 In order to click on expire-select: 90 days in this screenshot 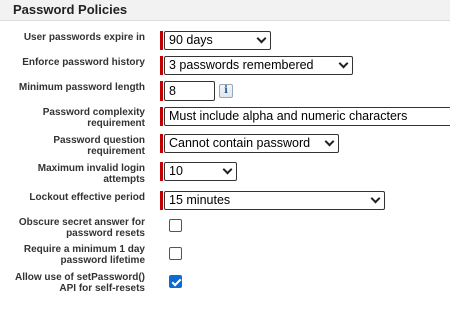, I will do `click(217, 40)`.